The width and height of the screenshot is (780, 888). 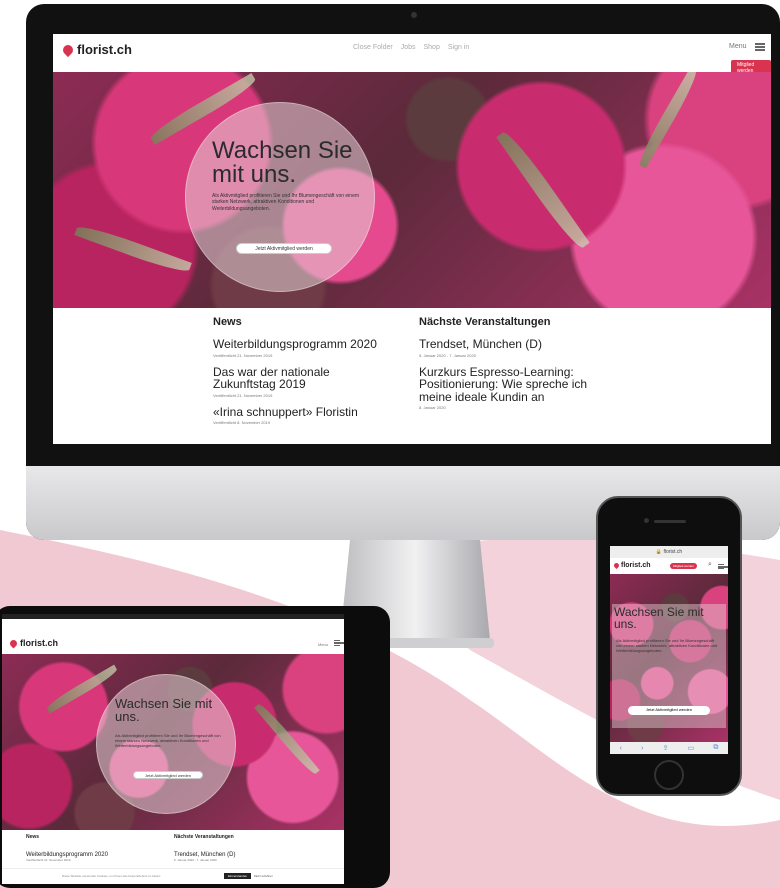 I want to click on member-pill-button: Mitglied werden, so click(x=684, y=566).